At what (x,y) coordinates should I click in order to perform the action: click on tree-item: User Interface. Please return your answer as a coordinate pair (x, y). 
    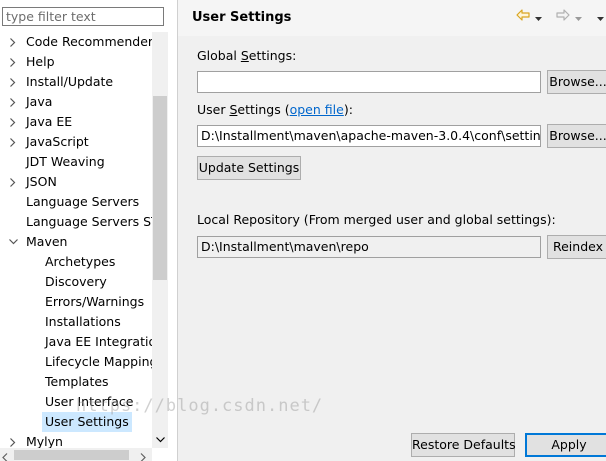
    Looking at the image, I should click on (76, 402).